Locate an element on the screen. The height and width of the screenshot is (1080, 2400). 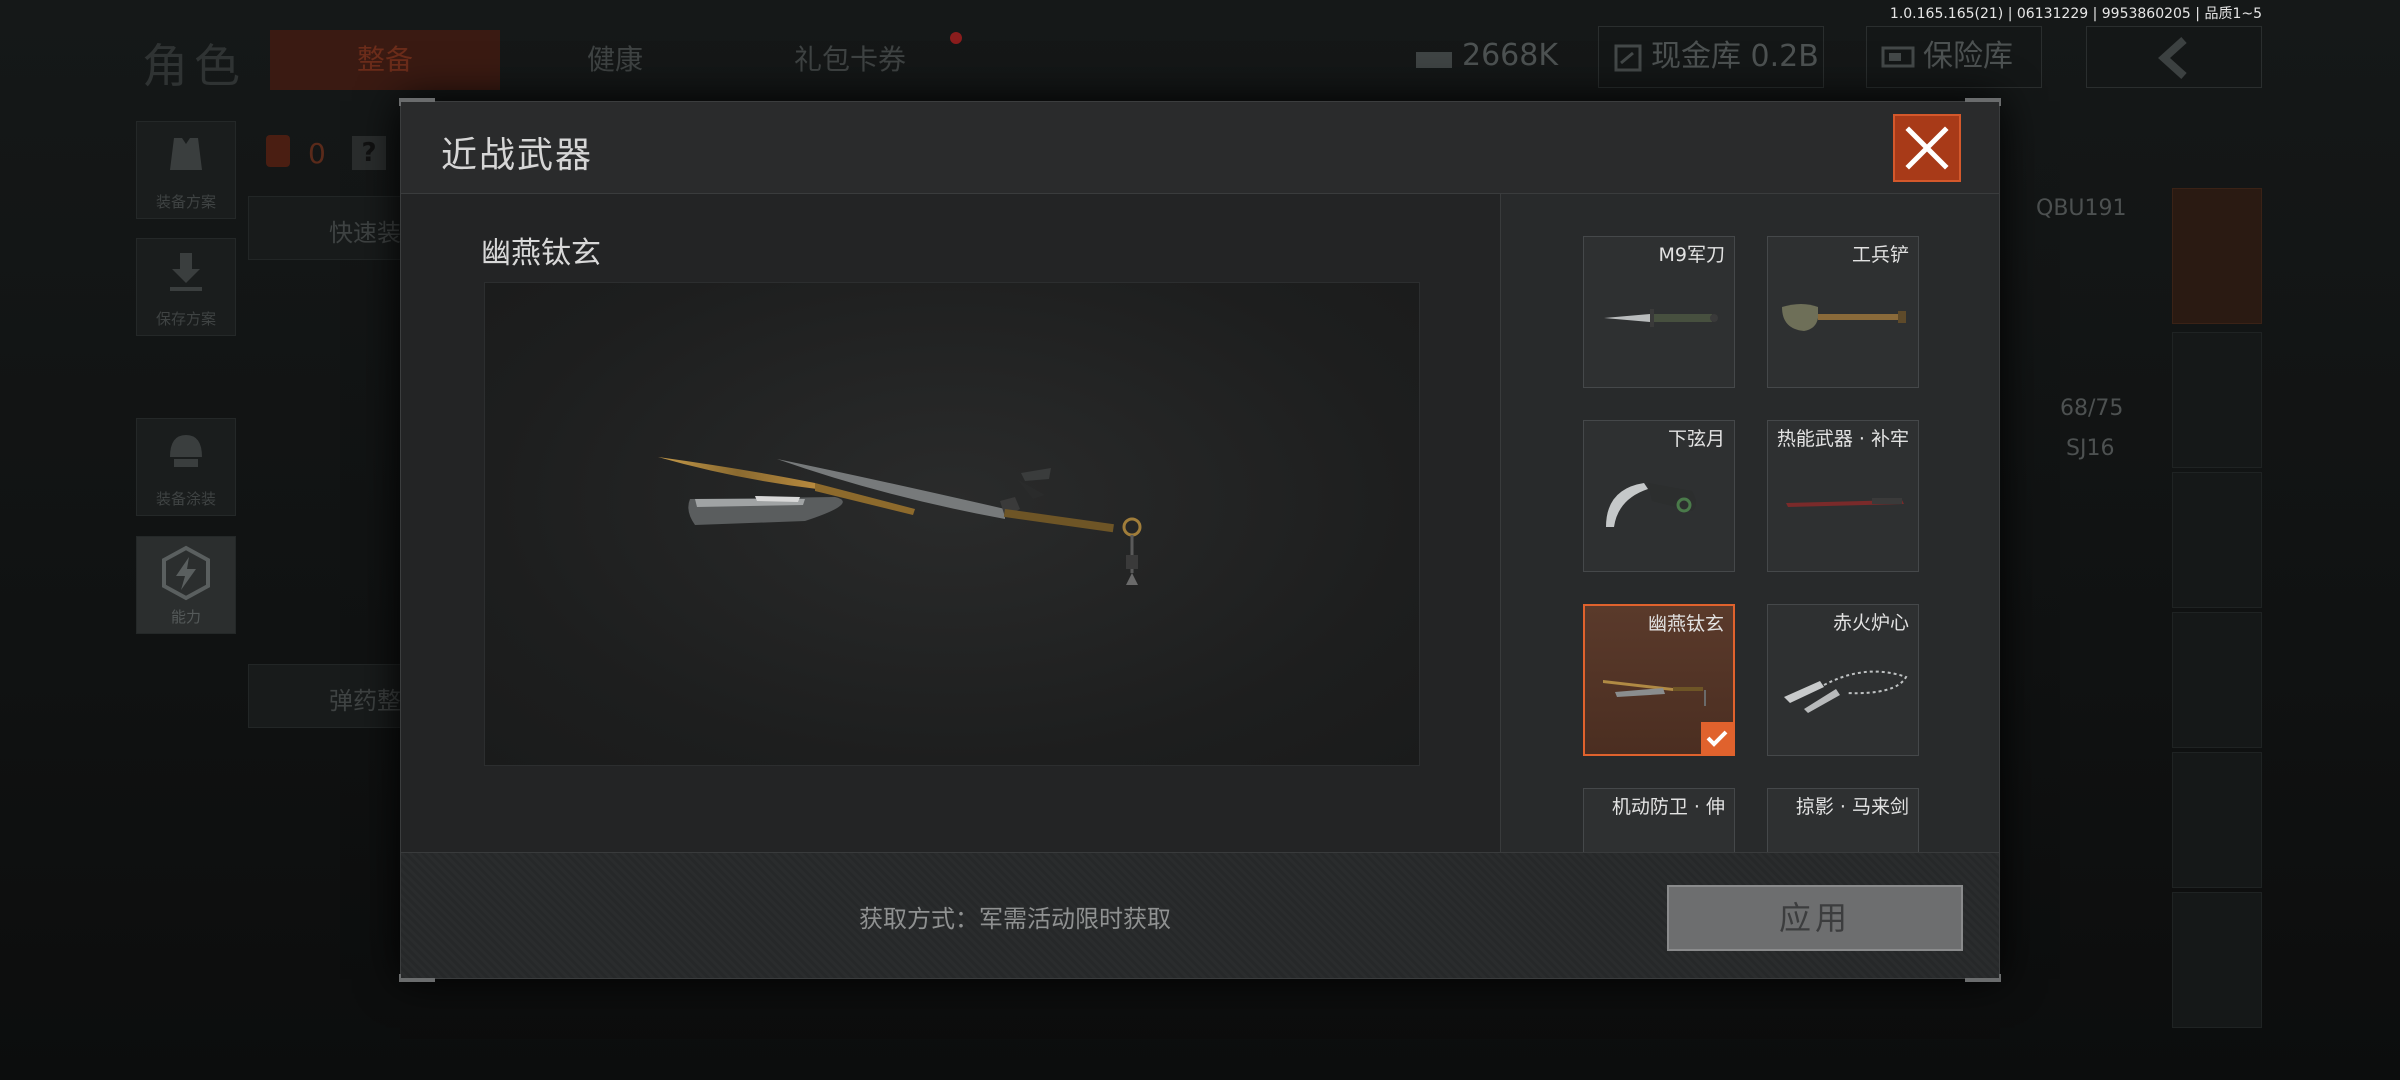
modal-header: 近战武器 is located at coordinates (1200, 148).